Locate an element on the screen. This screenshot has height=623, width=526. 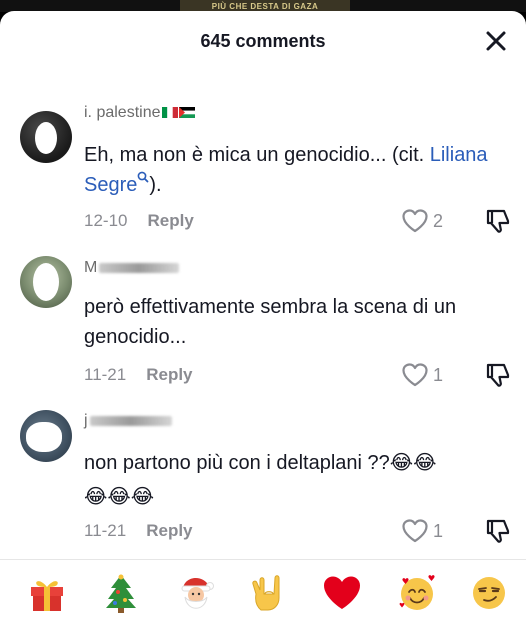
smirking-face-icon is located at coordinates (489, 593).